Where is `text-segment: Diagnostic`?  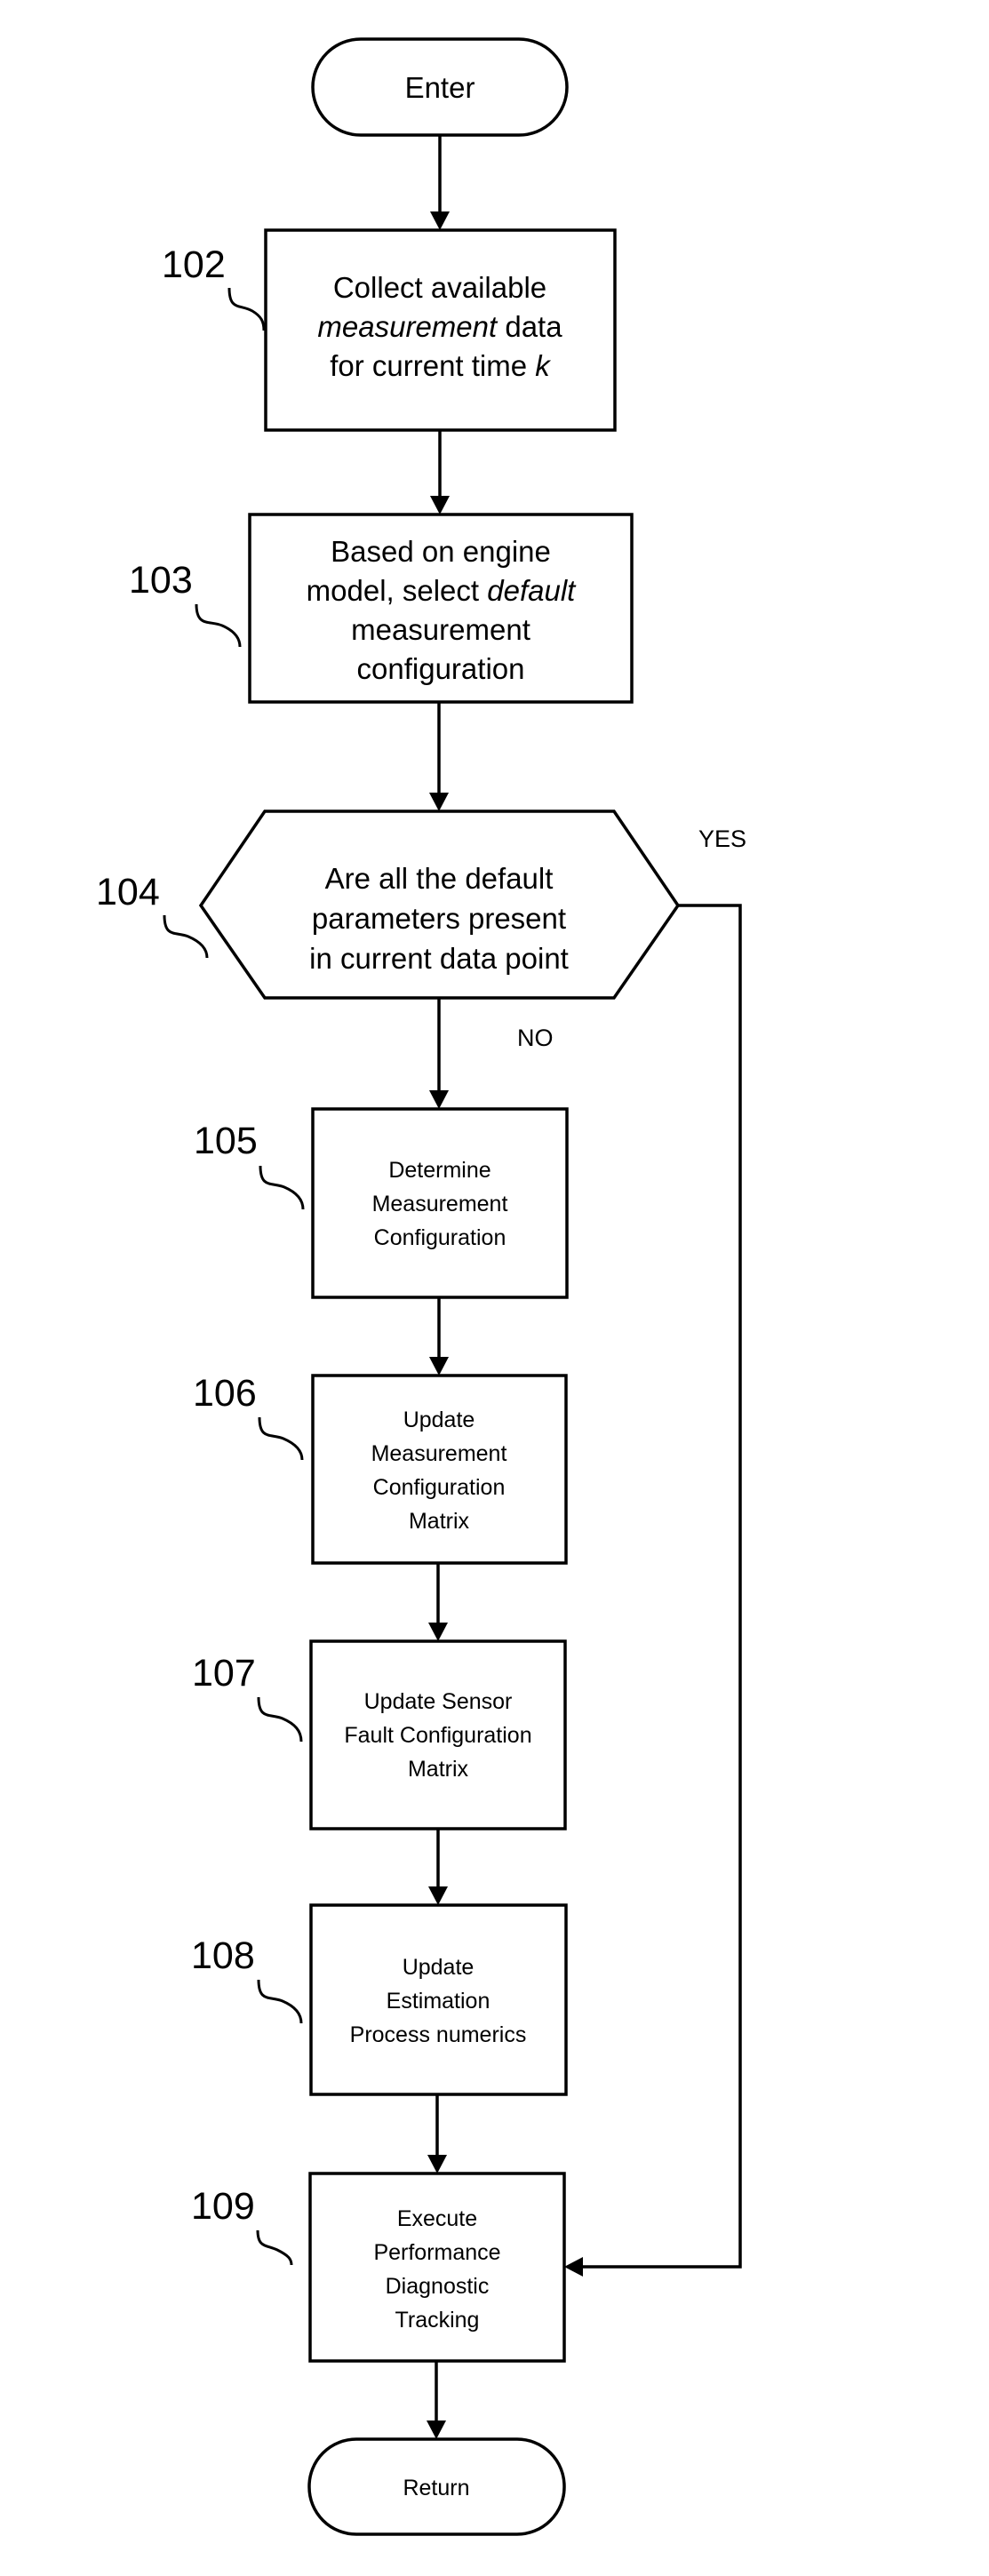 text-segment: Diagnostic is located at coordinates (438, 2286).